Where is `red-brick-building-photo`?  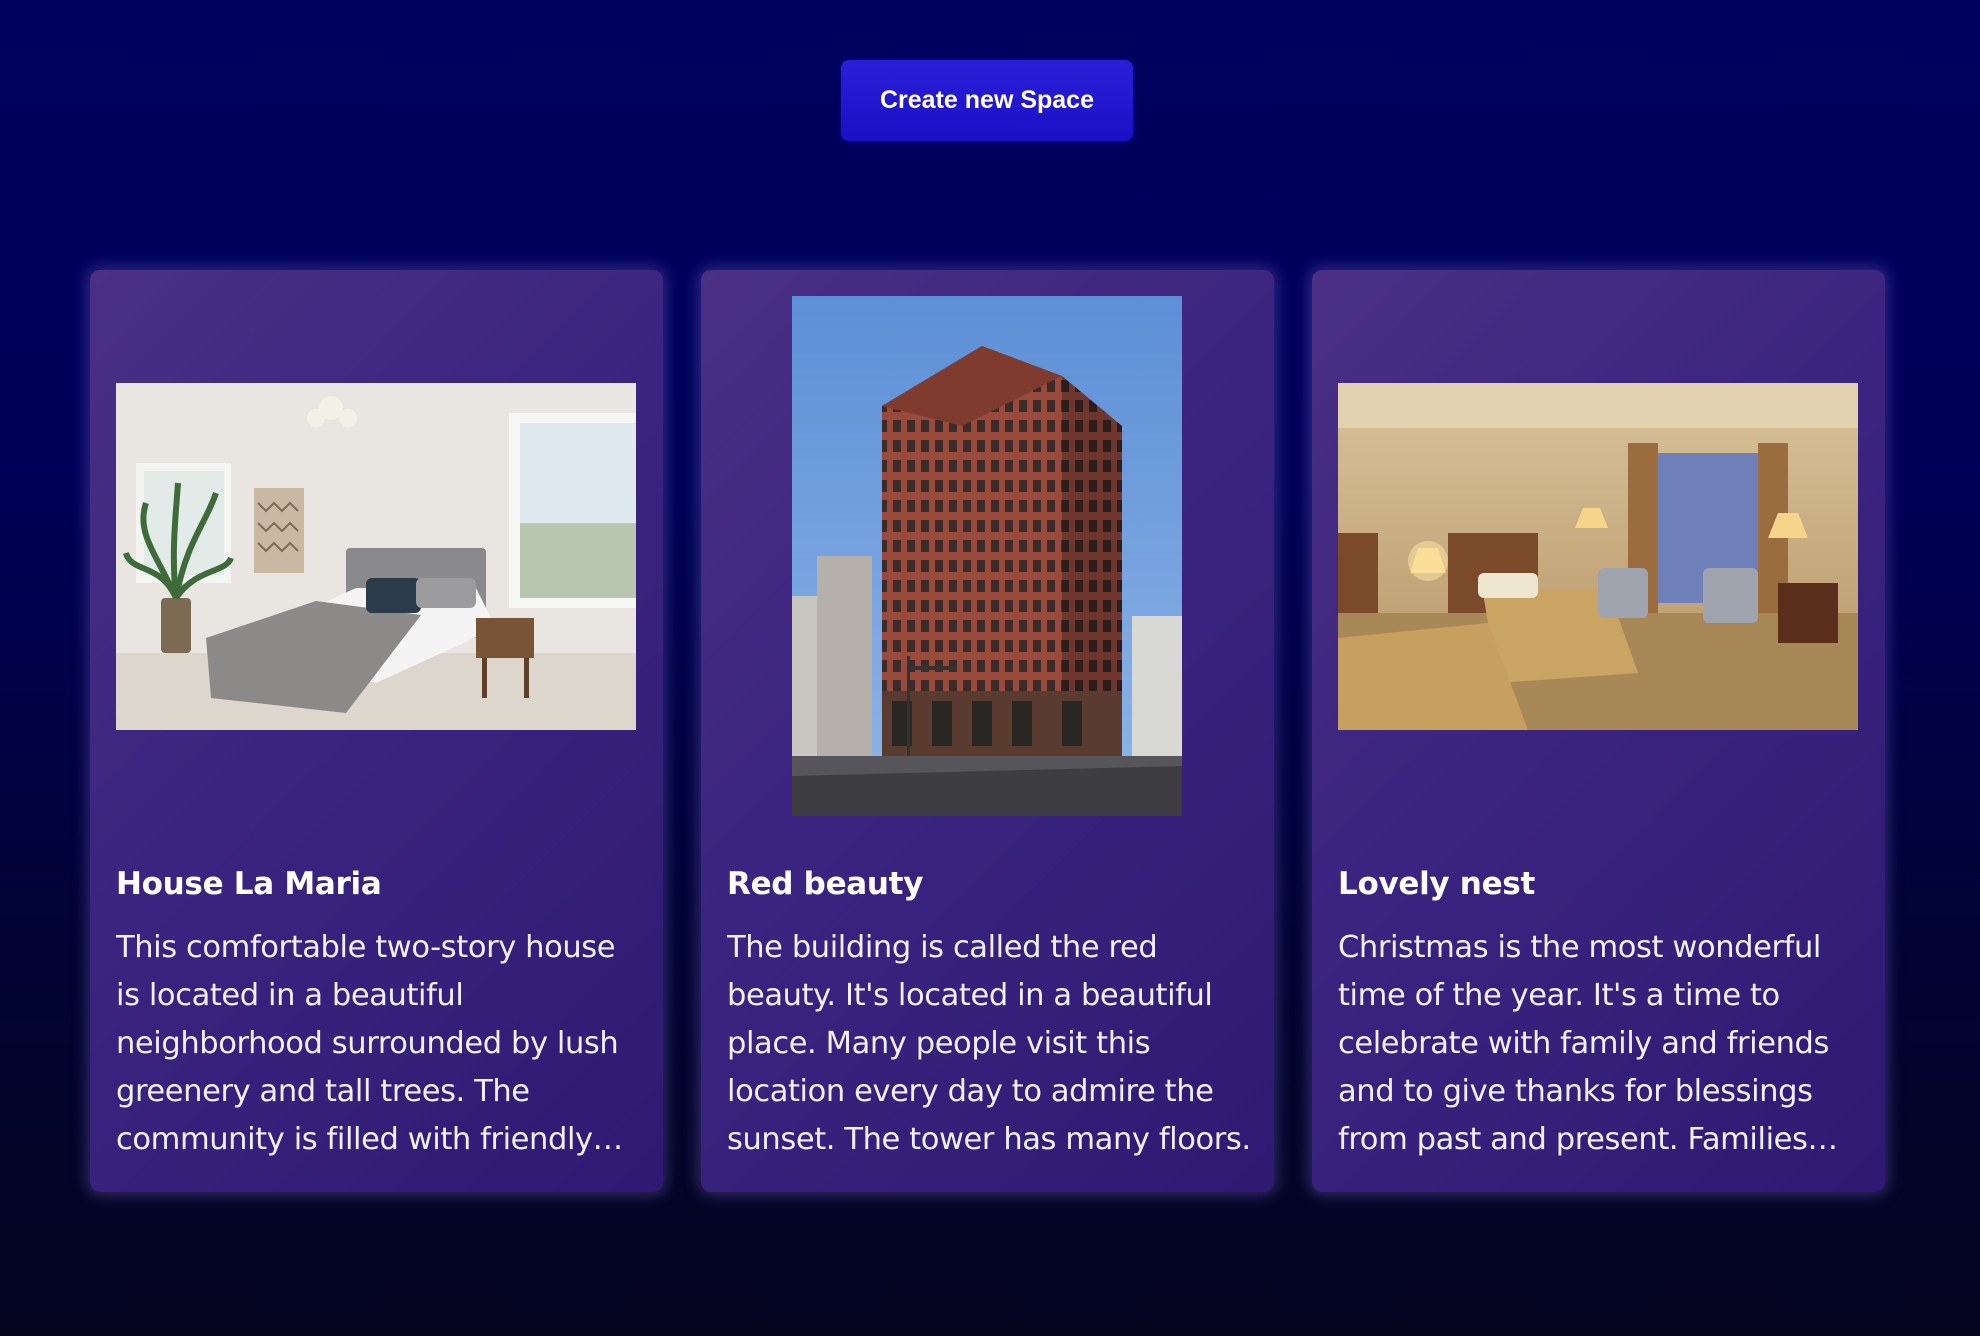 red-brick-building-photo is located at coordinates (987, 556).